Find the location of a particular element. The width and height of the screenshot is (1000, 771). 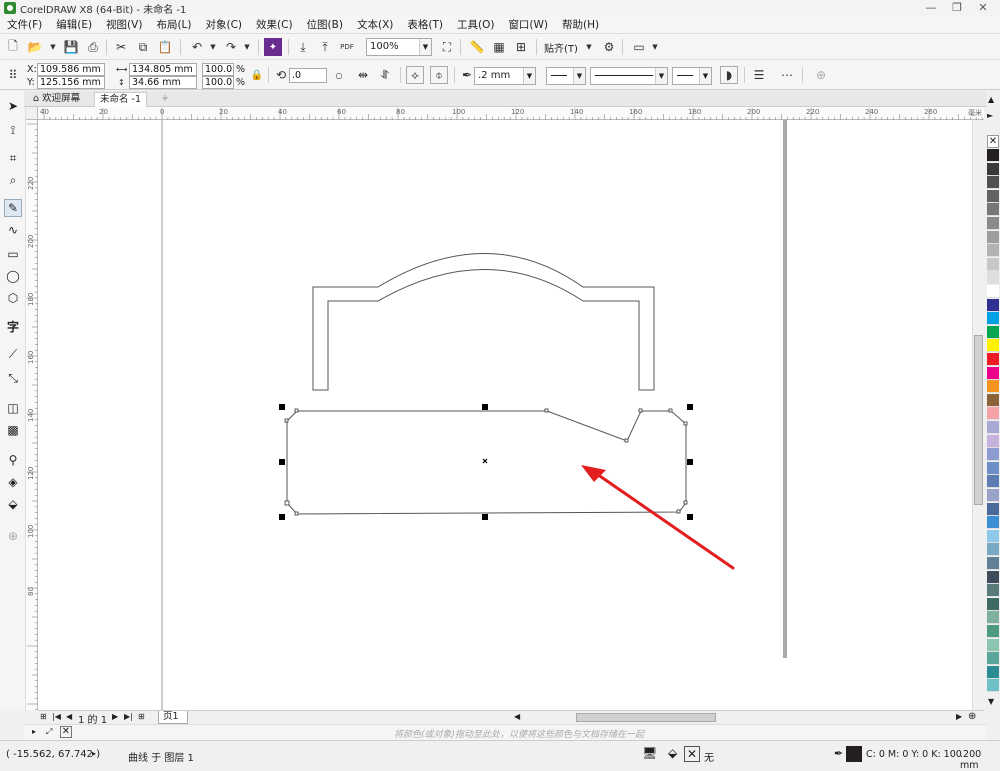

show-grid-icon: ▦ is located at coordinates (499, 47).